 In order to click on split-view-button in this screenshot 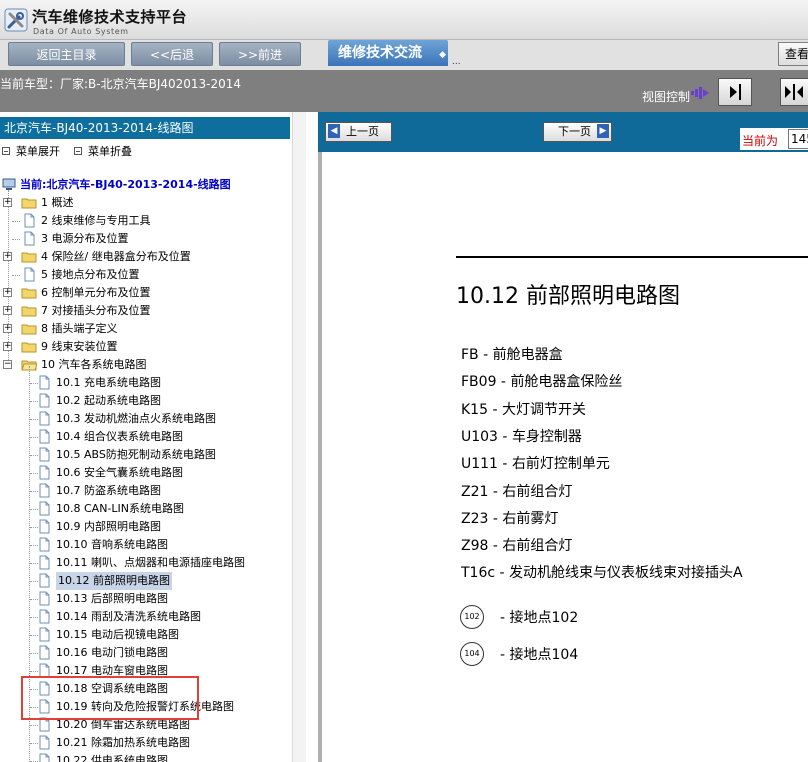, I will do `click(794, 92)`.